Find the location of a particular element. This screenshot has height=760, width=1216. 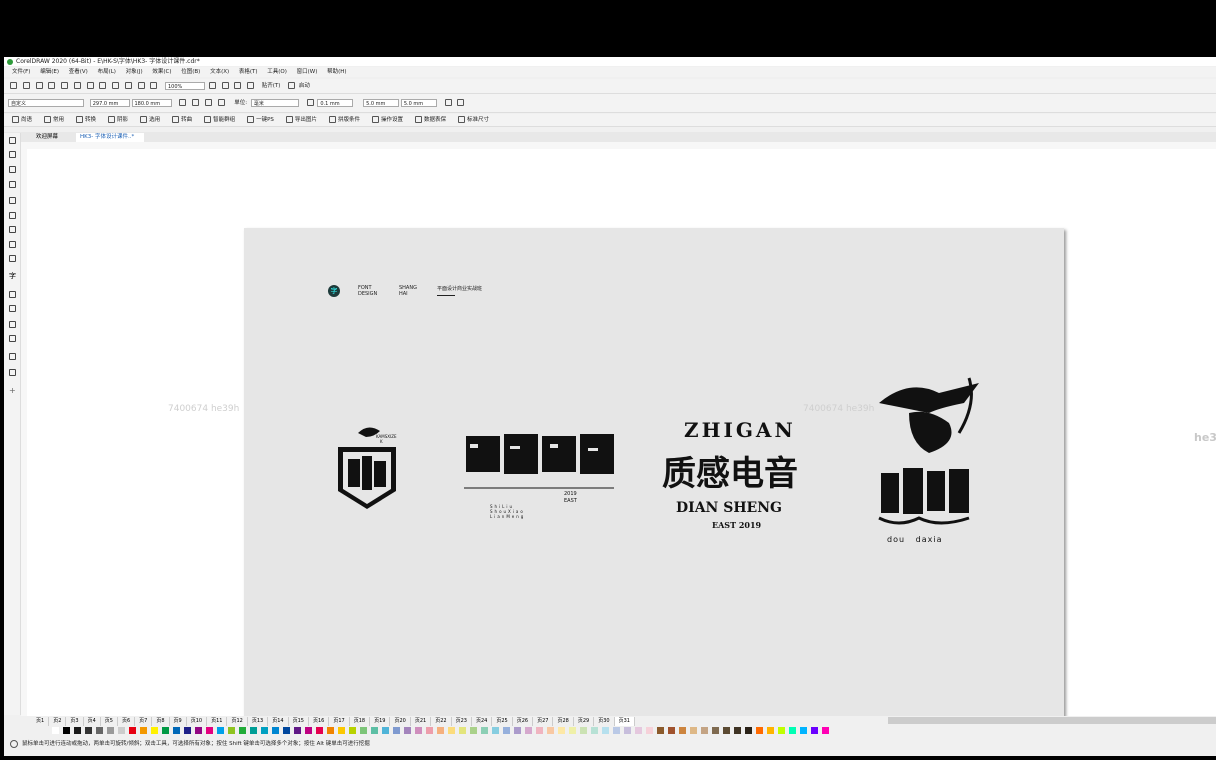

page-tab: 页22 is located at coordinates (441, 721).